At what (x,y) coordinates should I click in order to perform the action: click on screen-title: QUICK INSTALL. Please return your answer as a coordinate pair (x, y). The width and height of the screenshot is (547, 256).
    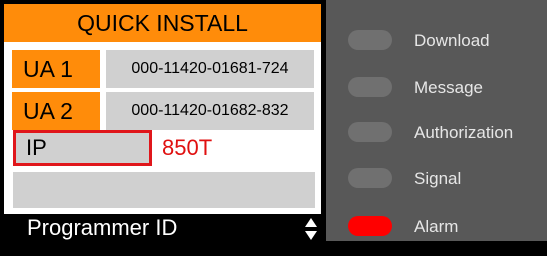
    Looking at the image, I should click on (162, 23).